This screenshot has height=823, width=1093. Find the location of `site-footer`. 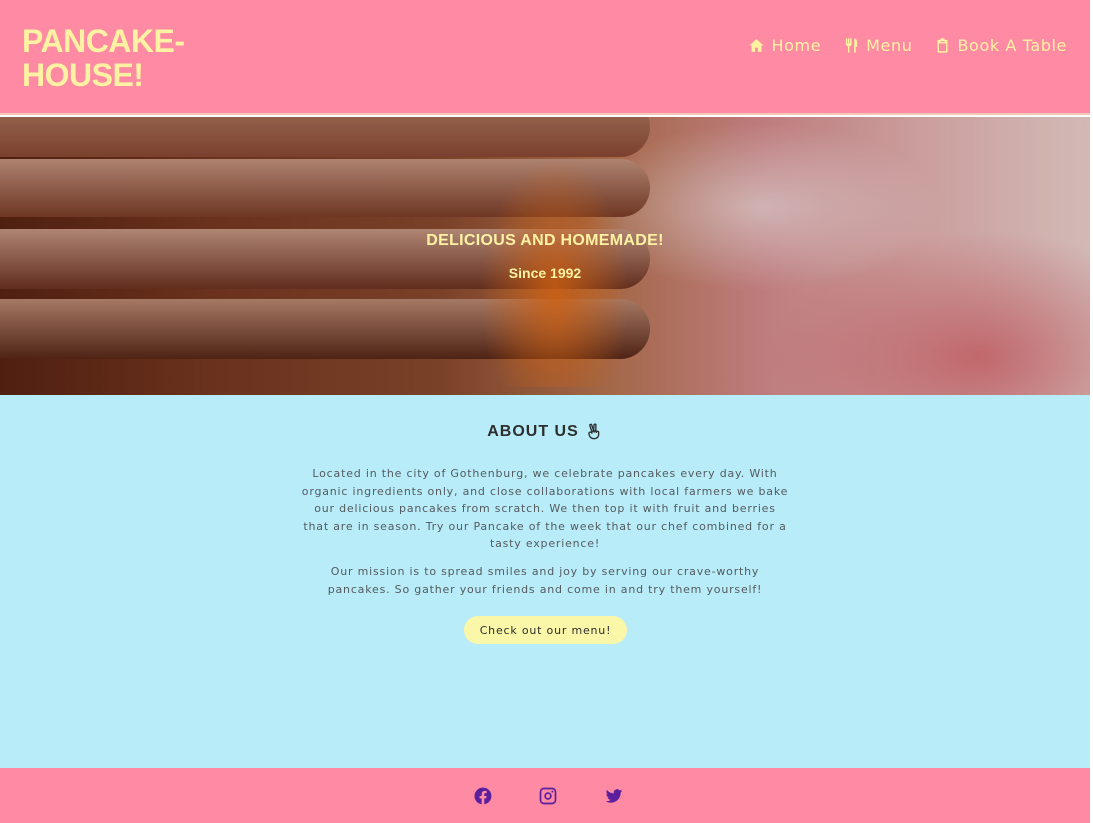

site-footer is located at coordinates (545, 795).